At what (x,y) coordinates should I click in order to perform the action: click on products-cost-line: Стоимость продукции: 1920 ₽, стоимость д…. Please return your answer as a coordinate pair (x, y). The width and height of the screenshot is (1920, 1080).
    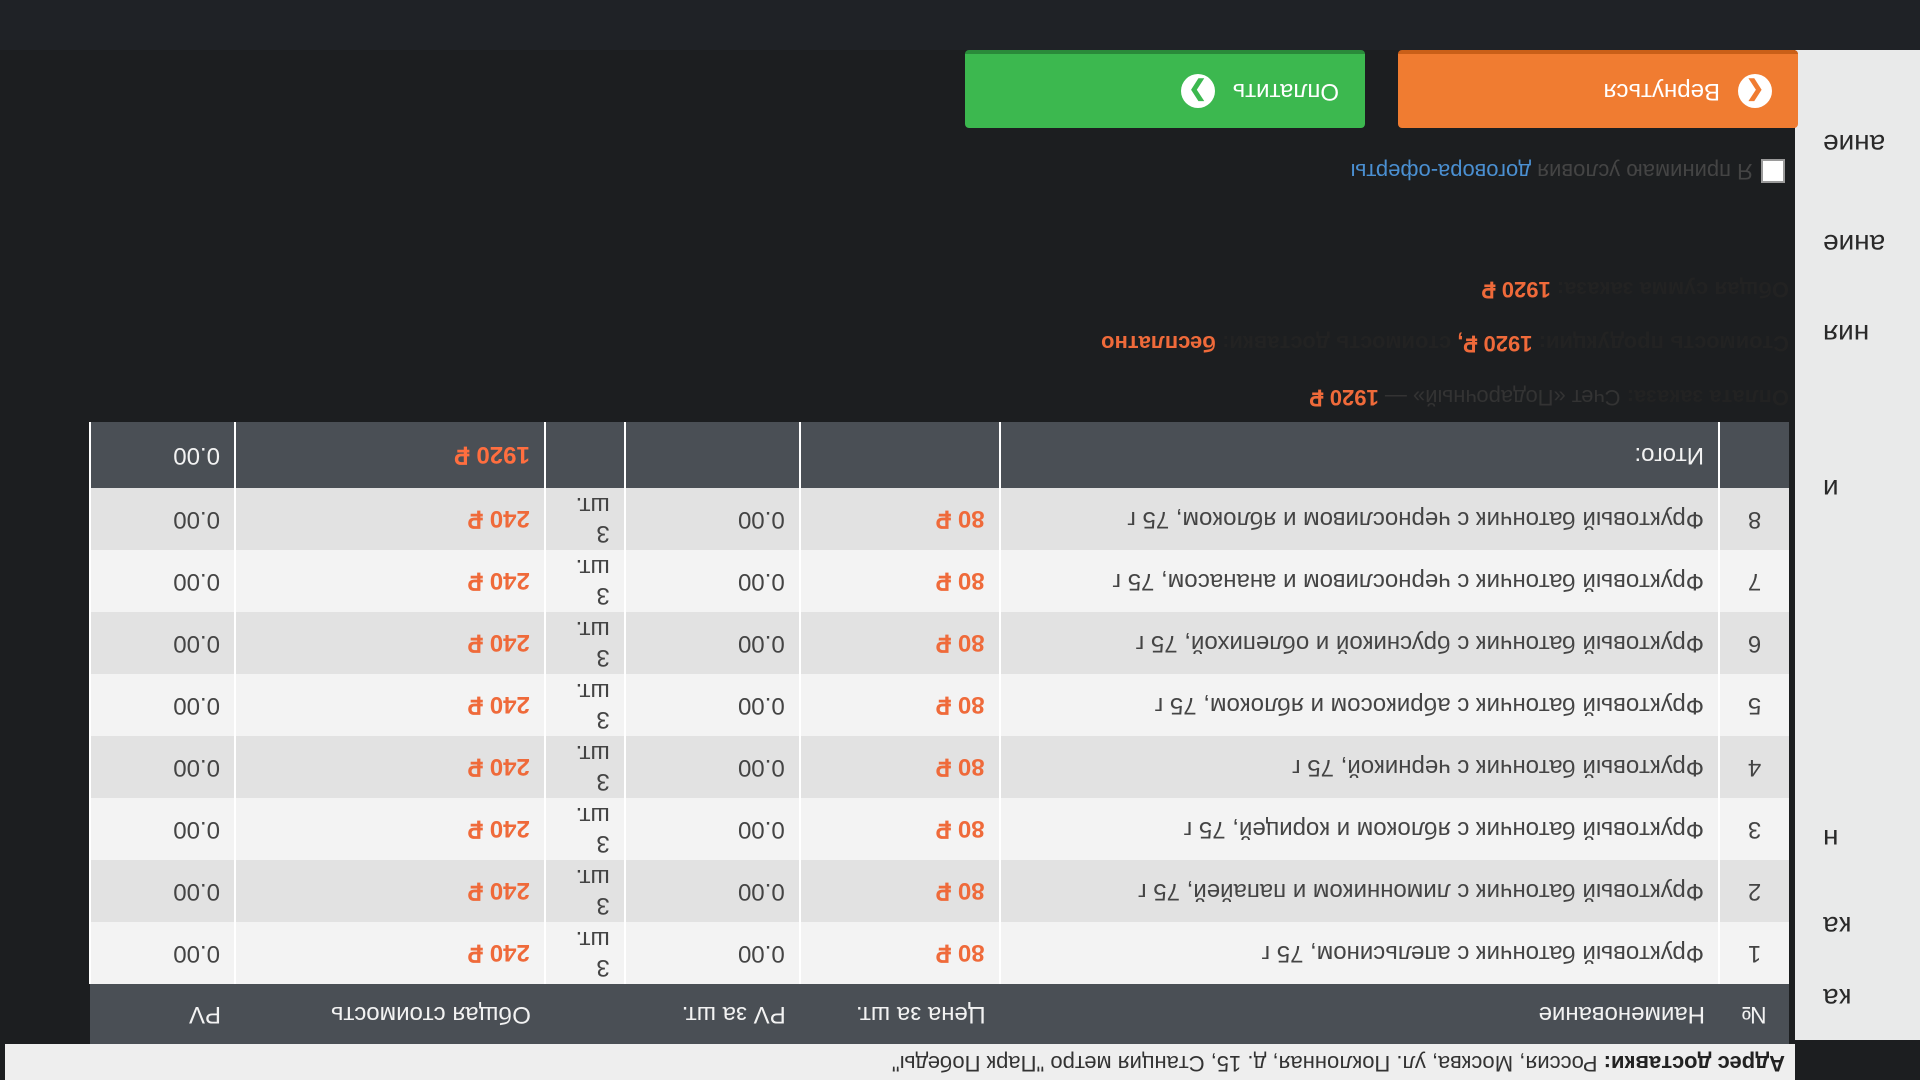
    Looking at the image, I should click on (1445, 331).